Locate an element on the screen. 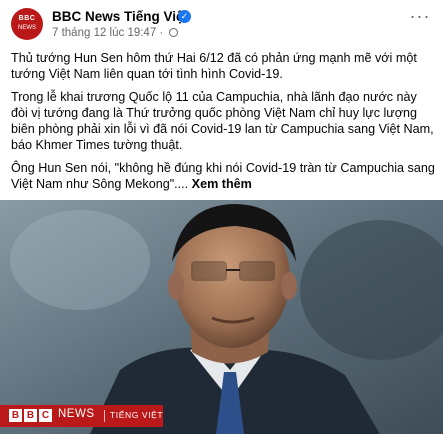 Image resolution: width=443 pixels, height=434 pixels. see-more-link: Xem thêm is located at coordinates (220, 184).